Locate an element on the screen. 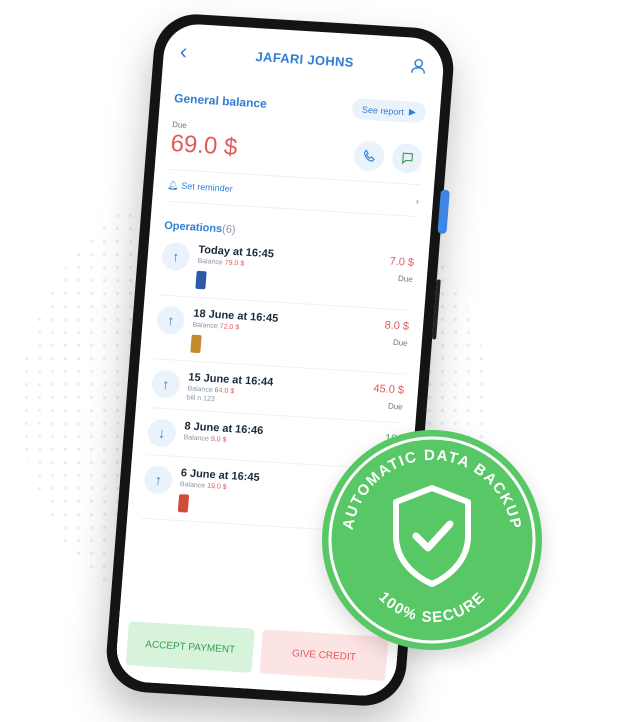 This screenshot has height=722, width=623. bell-icon: 🔔︎ is located at coordinates (173, 185).